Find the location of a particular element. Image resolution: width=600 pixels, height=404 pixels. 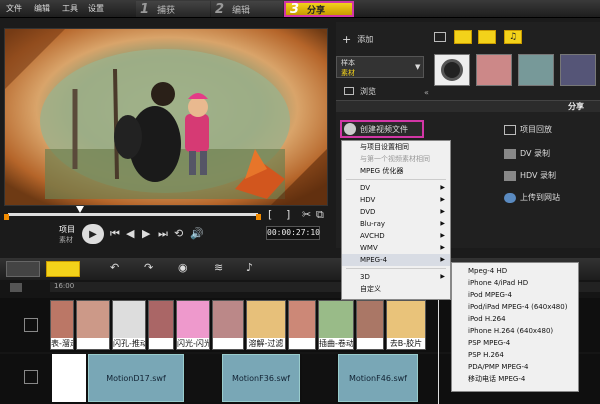

clip-9: 插曲-卷动 is located at coordinates (336, 325).